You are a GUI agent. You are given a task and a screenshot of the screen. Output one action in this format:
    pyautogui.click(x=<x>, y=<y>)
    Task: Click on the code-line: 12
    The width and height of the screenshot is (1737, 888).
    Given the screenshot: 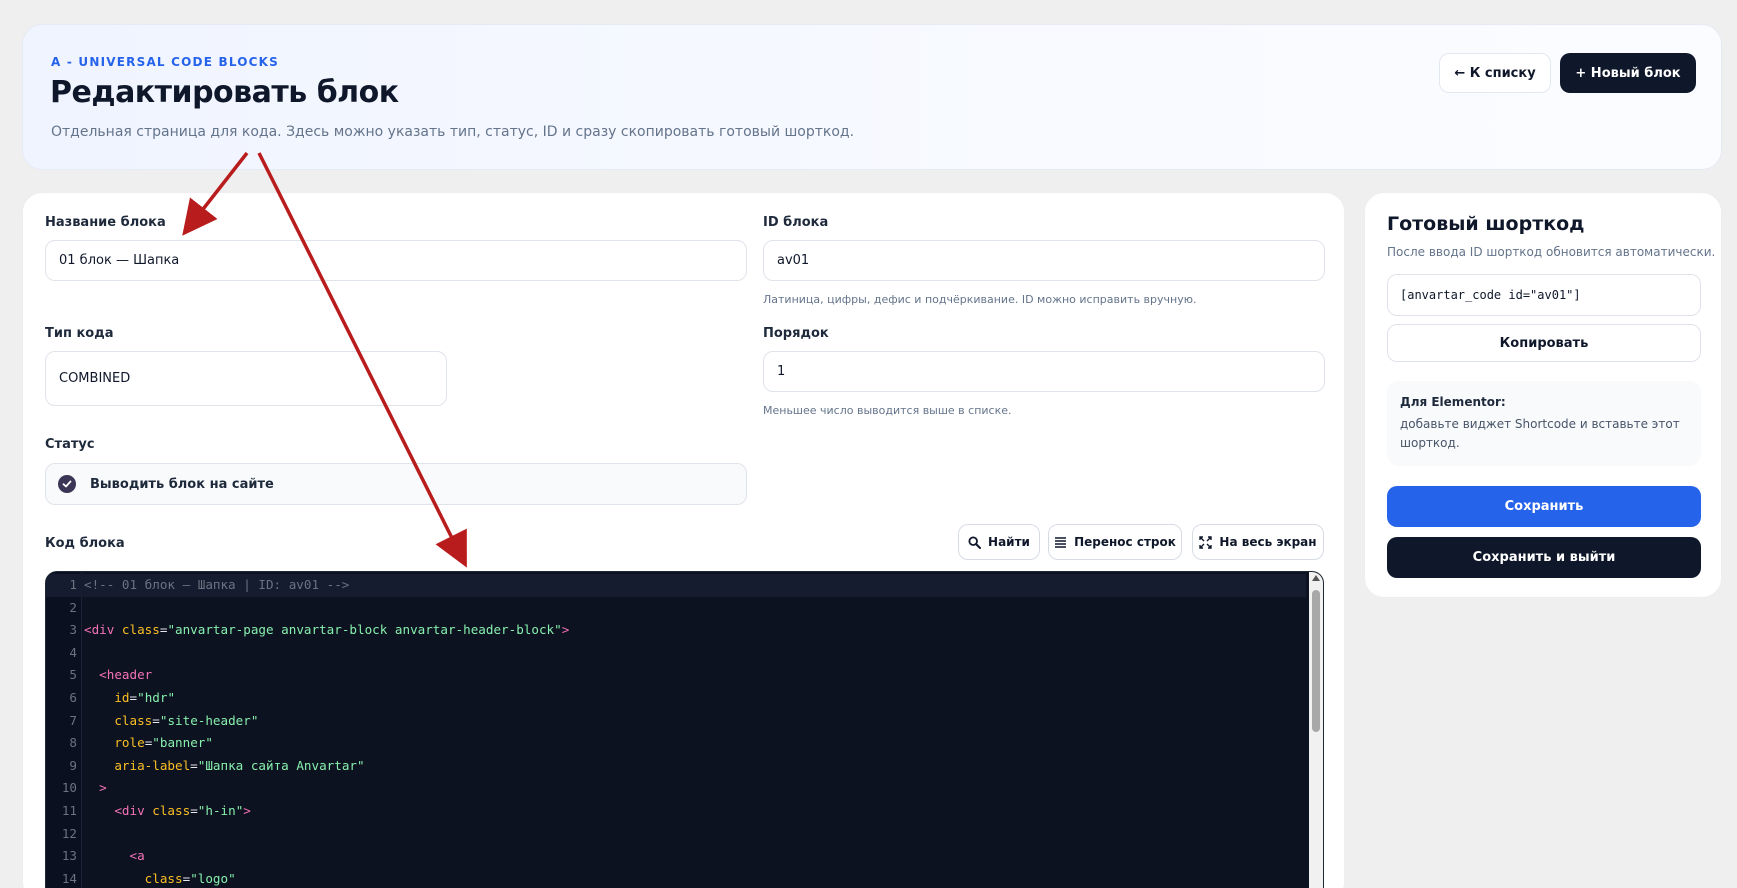 What is the action you would take?
    pyautogui.click(x=676, y=834)
    